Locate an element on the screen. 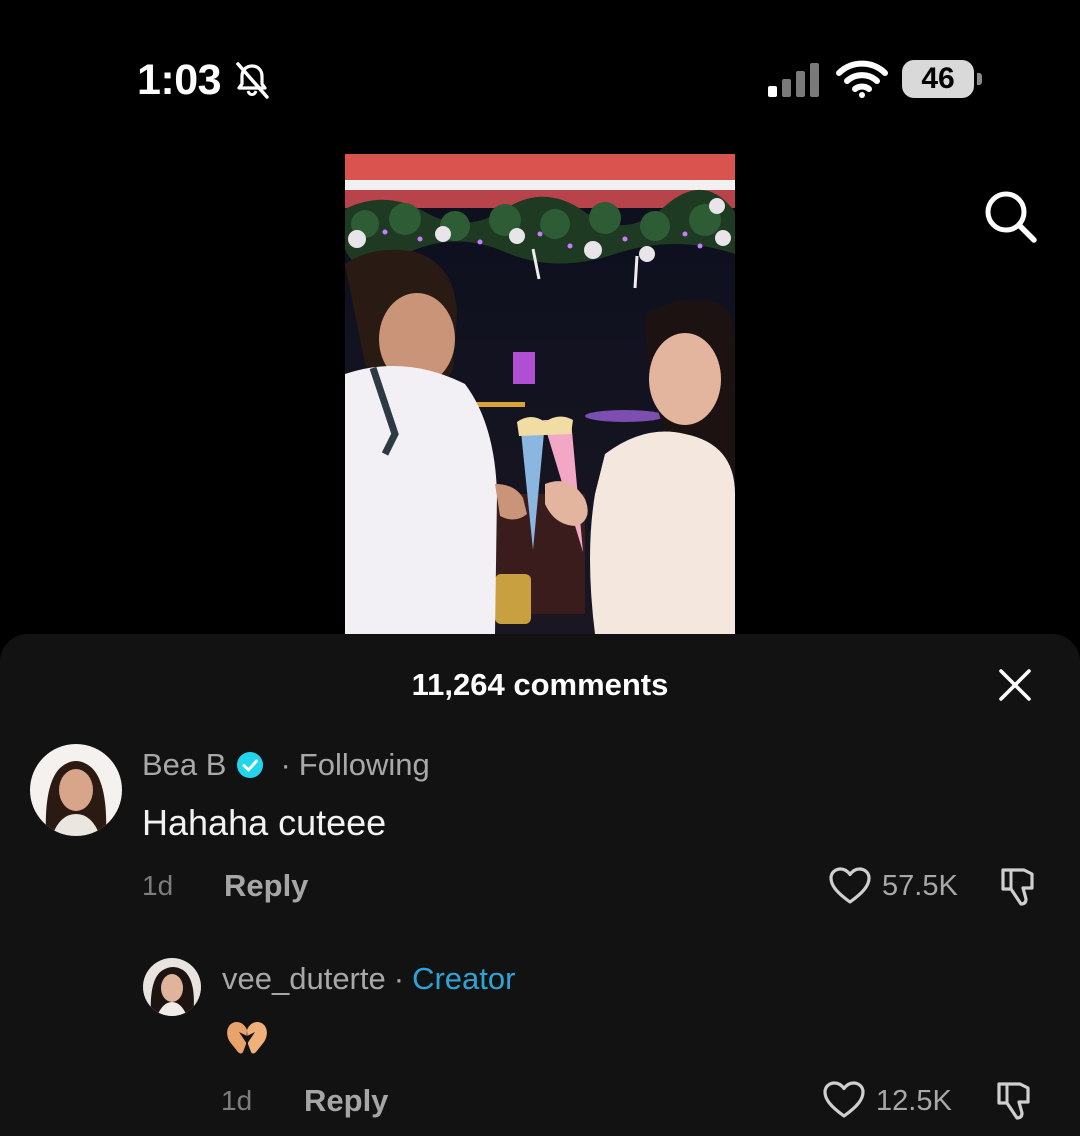  battery-indicator: 46 is located at coordinates (942, 80).